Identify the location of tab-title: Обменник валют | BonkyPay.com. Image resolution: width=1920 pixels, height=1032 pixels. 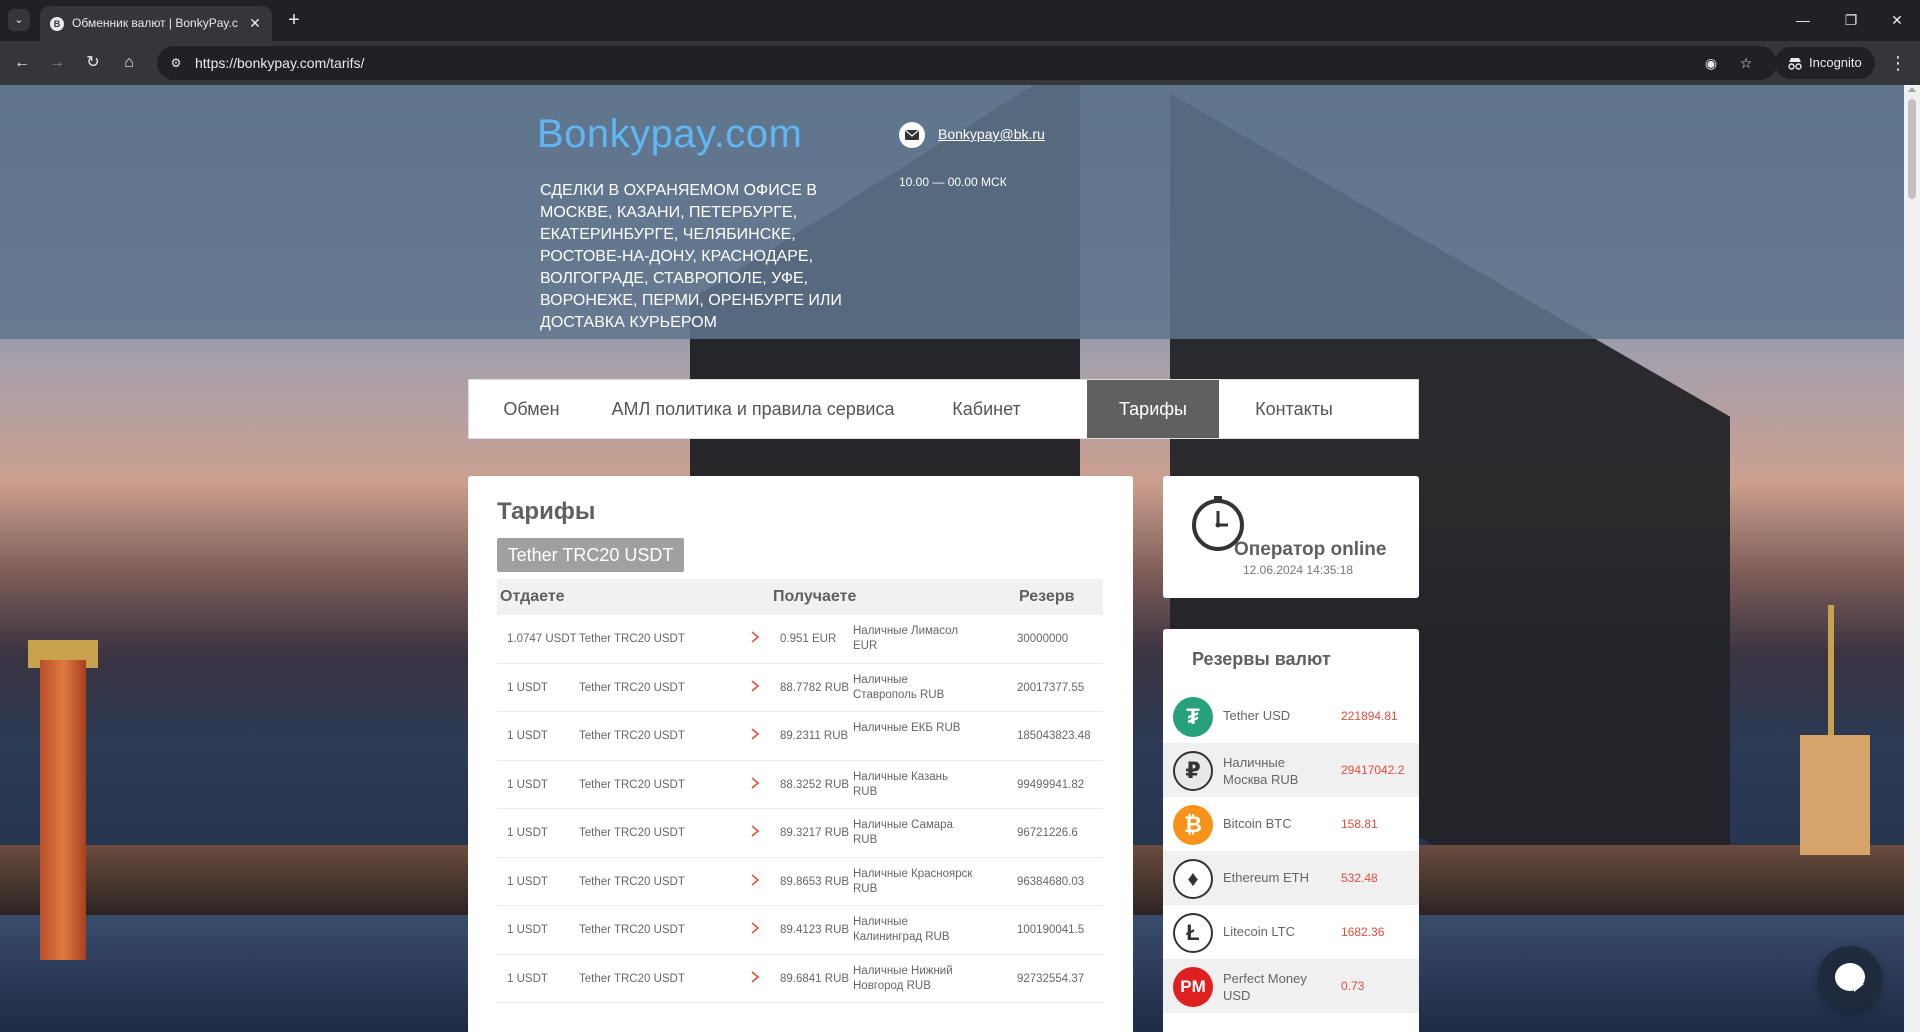
(155, 23).